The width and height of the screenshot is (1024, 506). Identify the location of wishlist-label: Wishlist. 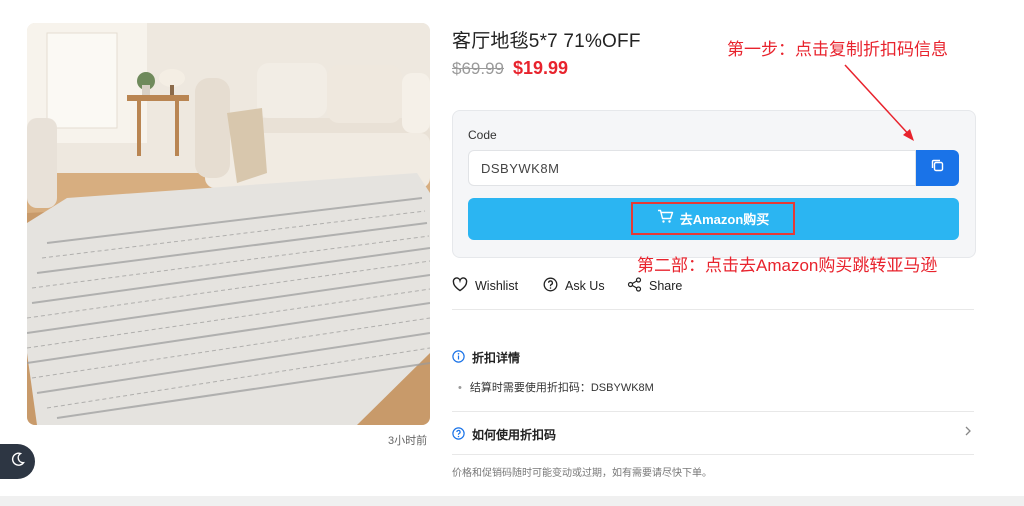
(497, 286).